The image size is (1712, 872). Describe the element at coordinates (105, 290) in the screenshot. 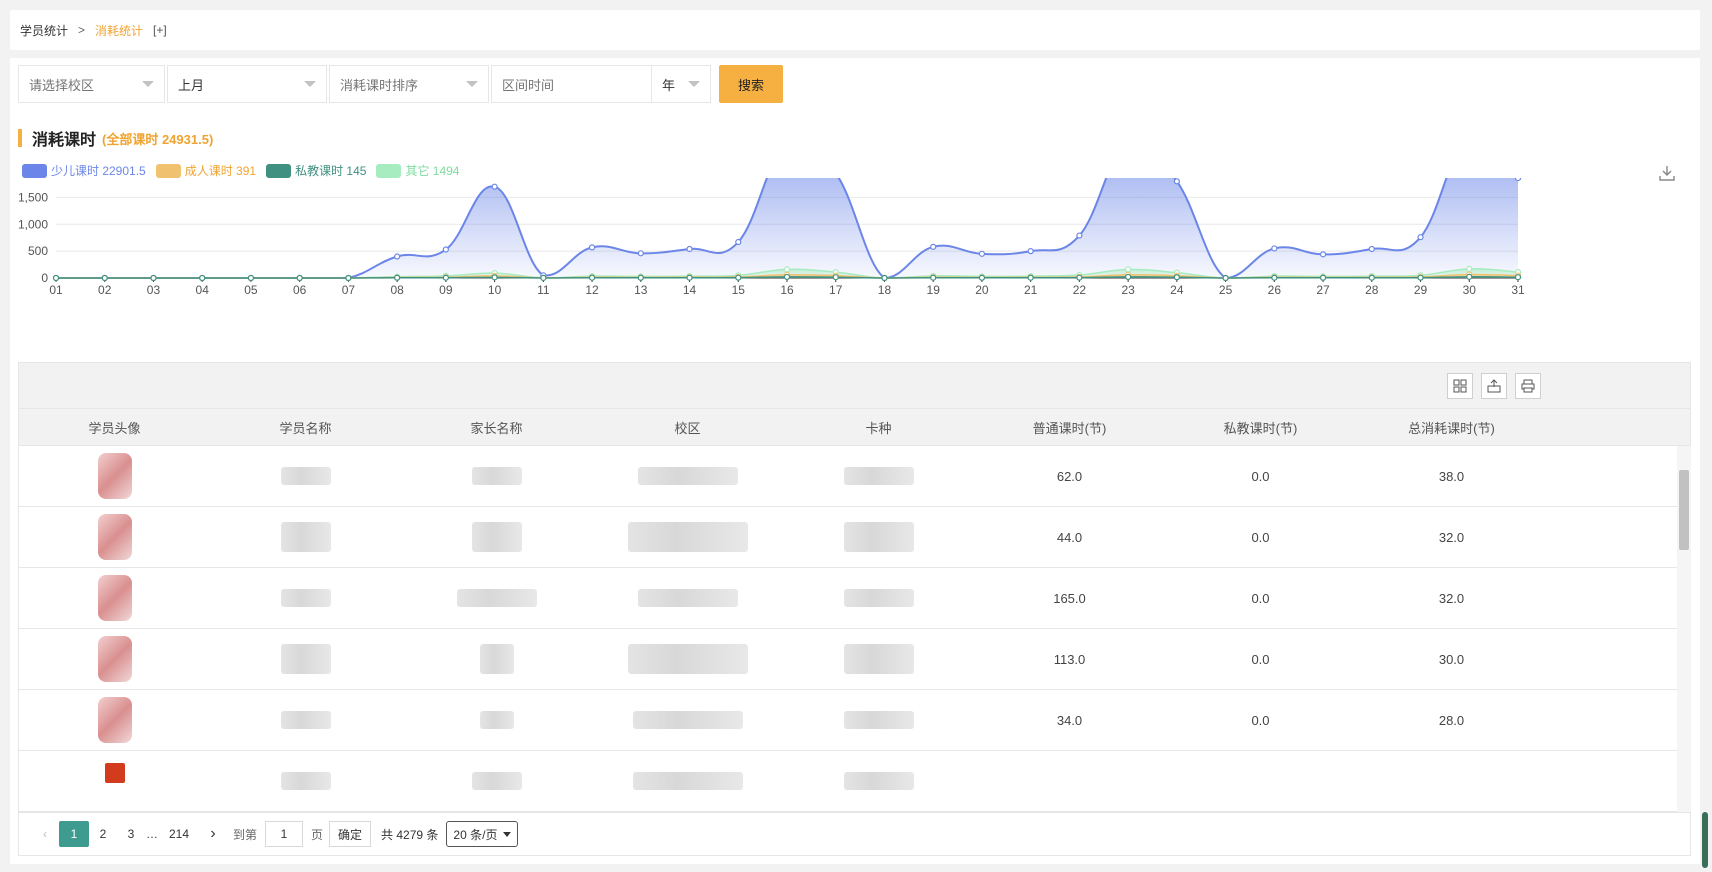

I see `x-tick-label: 02` at that location.